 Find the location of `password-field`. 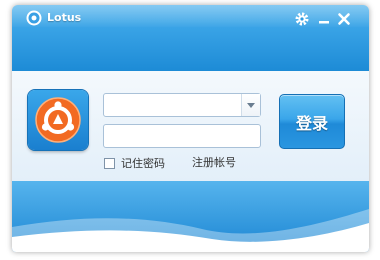

password-field is located at coordinates (182, 136).